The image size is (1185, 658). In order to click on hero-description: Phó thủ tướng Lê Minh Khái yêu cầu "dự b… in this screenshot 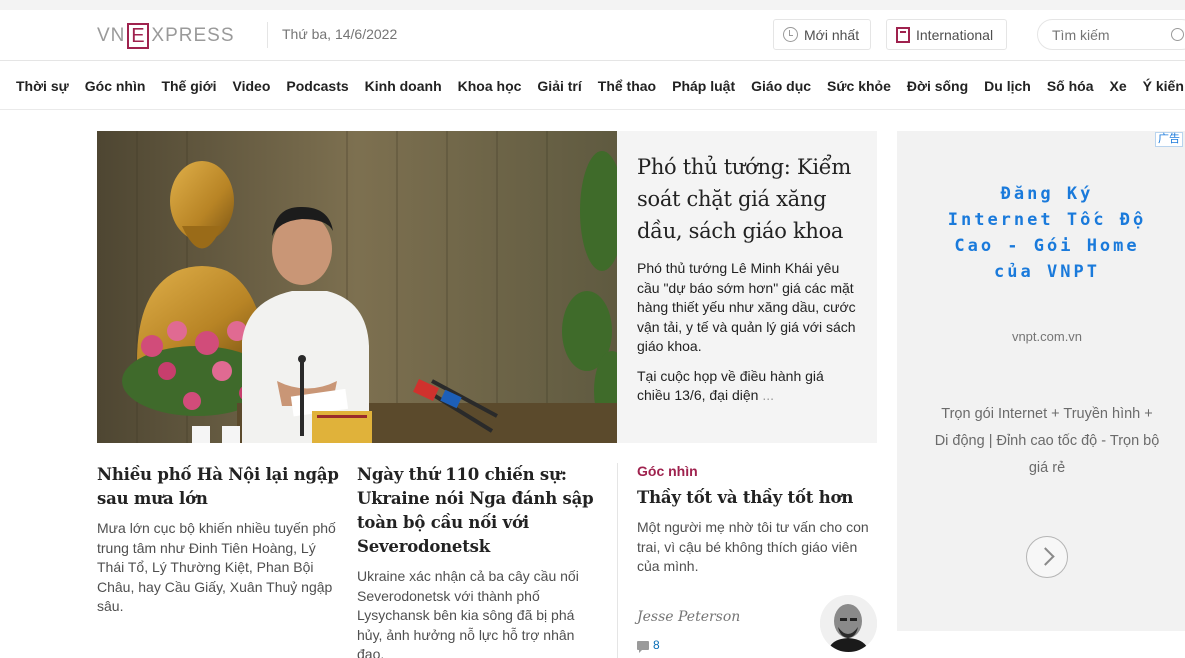, I will do `click(746, 307)`.